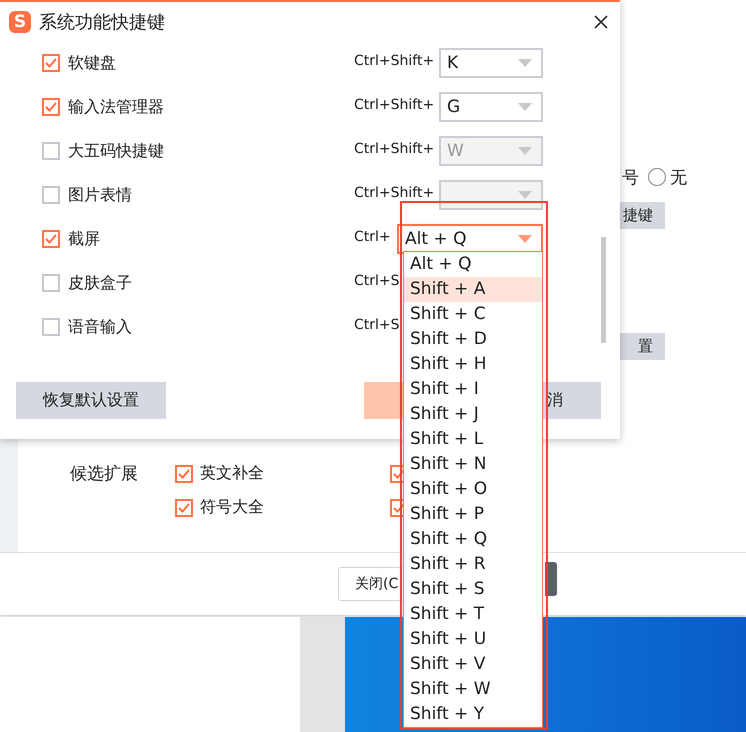 This screenshot has height=732, width=746. I want to click on shortcut-label: 图片表情, so click(100, 195).